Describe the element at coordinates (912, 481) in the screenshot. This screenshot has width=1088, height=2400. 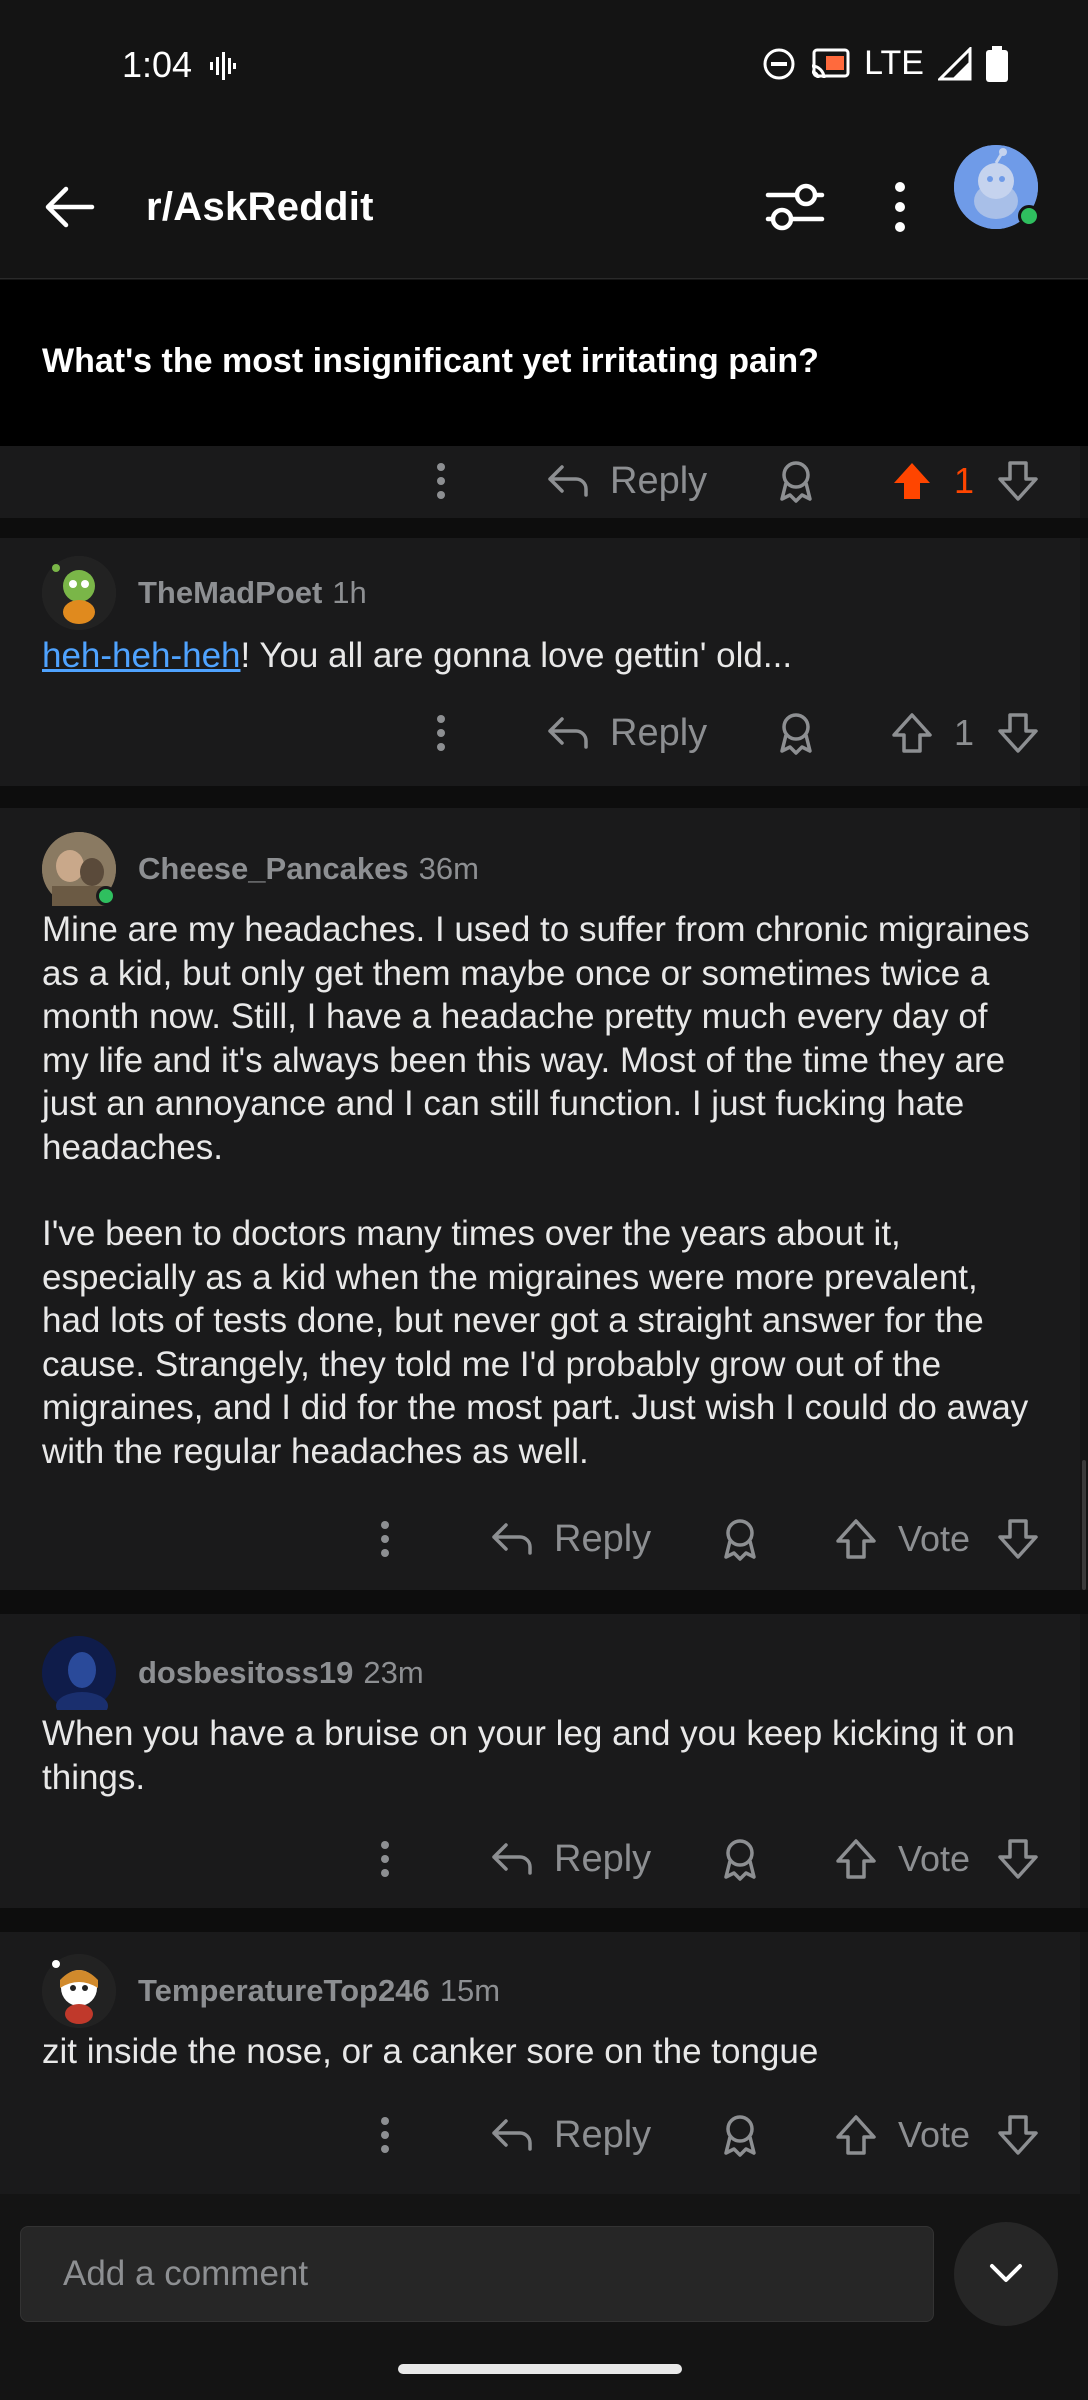
I see `upvote-button-active` at that location.